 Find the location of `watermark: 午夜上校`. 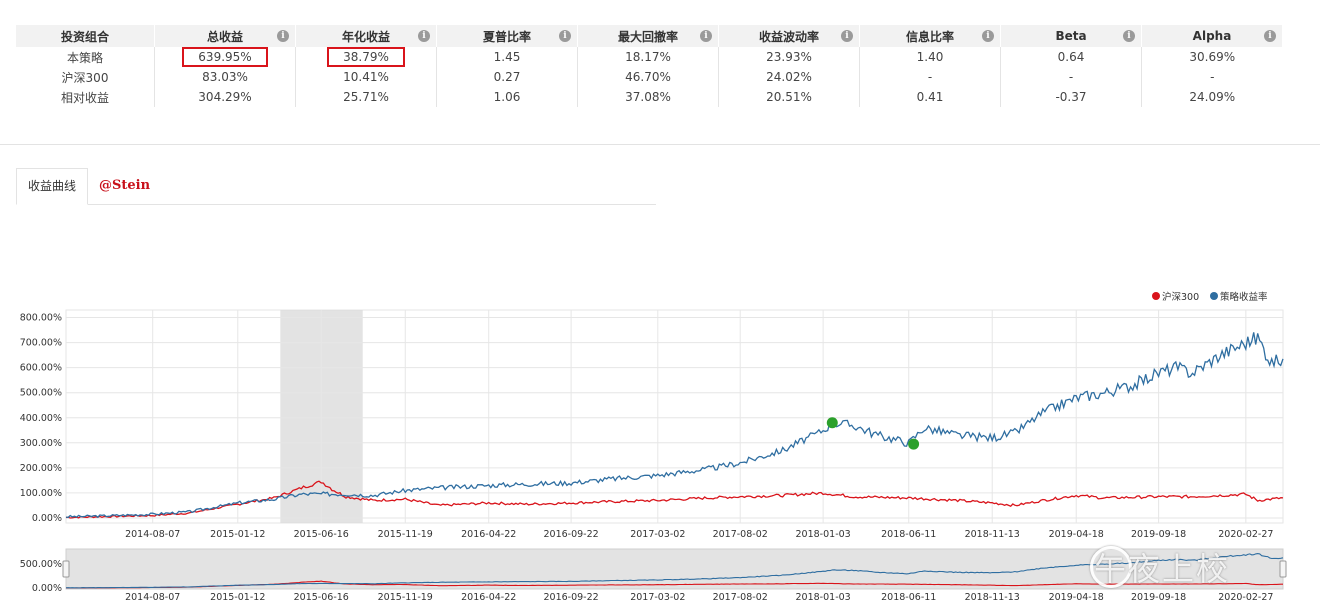

watermark: 午夜上校 is located at coordinates (1162, 569).